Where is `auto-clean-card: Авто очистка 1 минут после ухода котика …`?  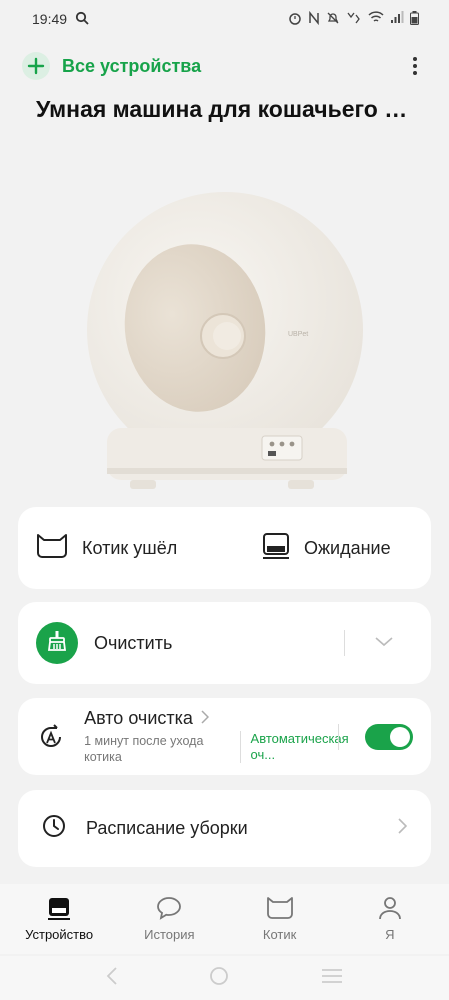 auto-clean-card: Авто очистка 1 минут после ухода котика … is located at coordinates (224, 736).